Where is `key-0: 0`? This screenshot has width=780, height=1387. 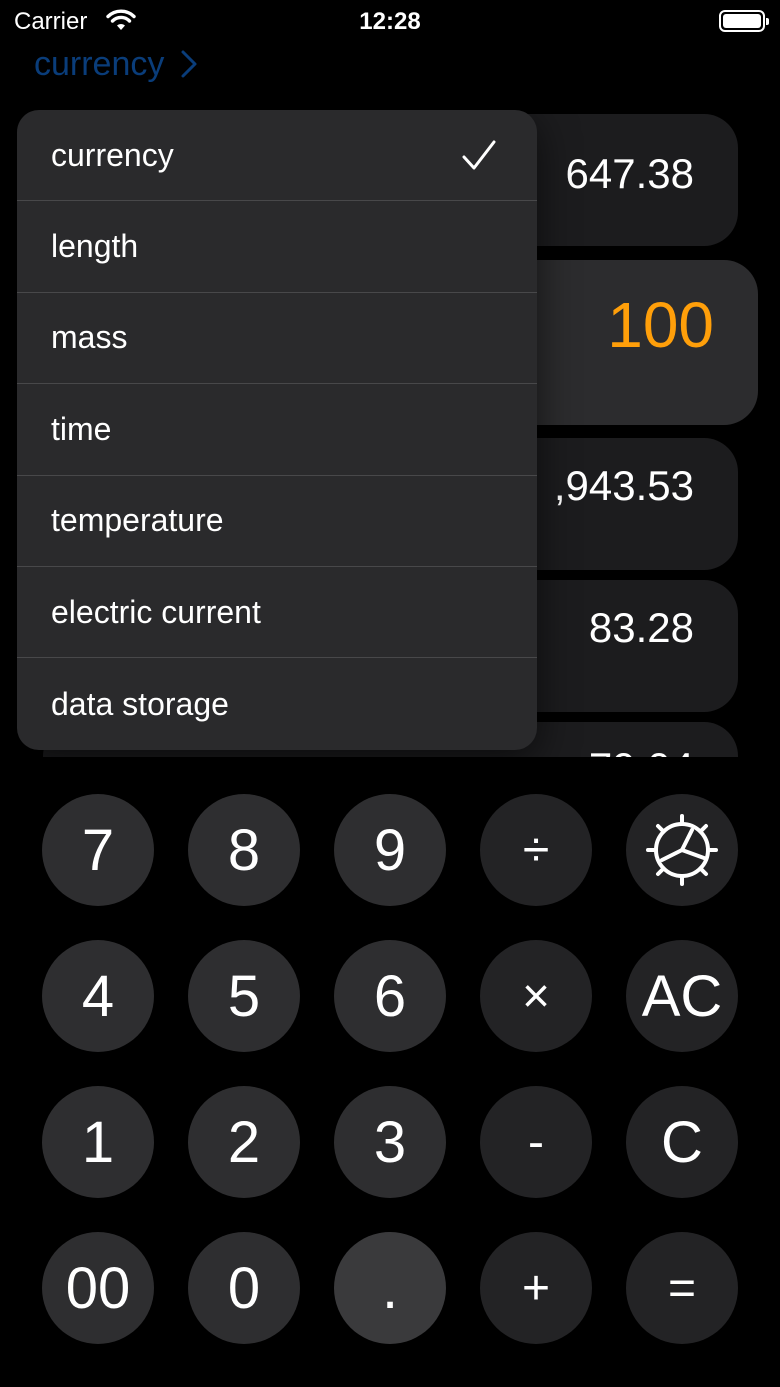
key-0: 0 is located at coordinates (244, 1288).